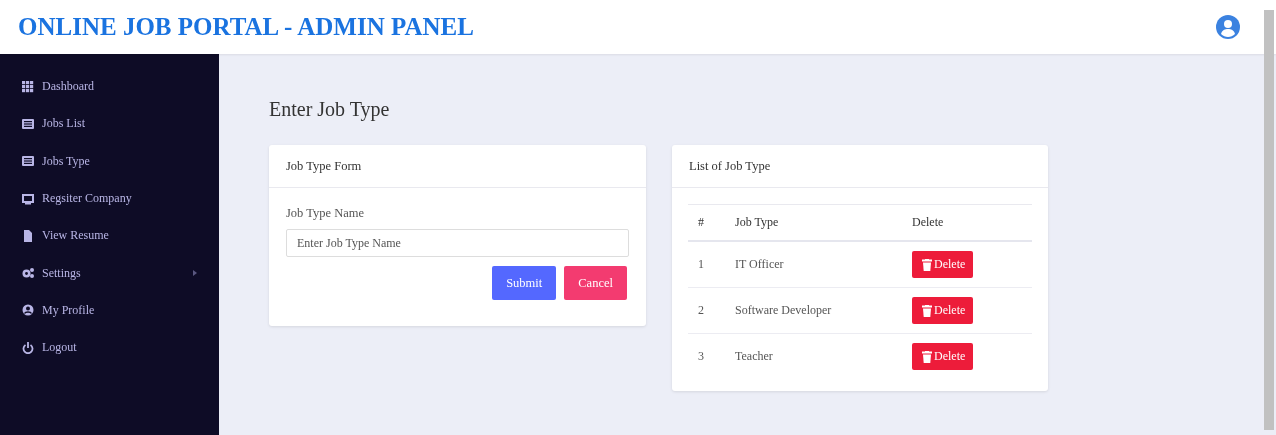 Image resolution: width=1276 pixels, height=435 pixels. Describe the element at coordinates (524, 283) in the screenshot. I see `submit-button: Submit` at that location.